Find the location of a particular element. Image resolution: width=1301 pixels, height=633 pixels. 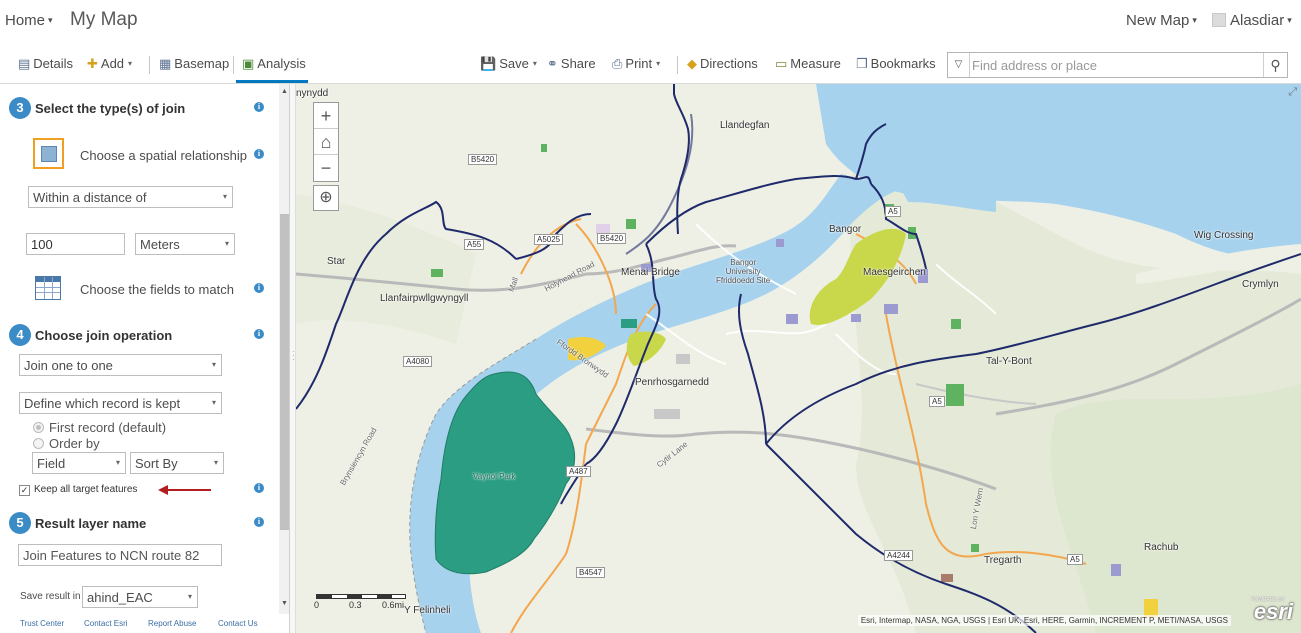

place-label: Rachub is located at coordinates (1161, 547).